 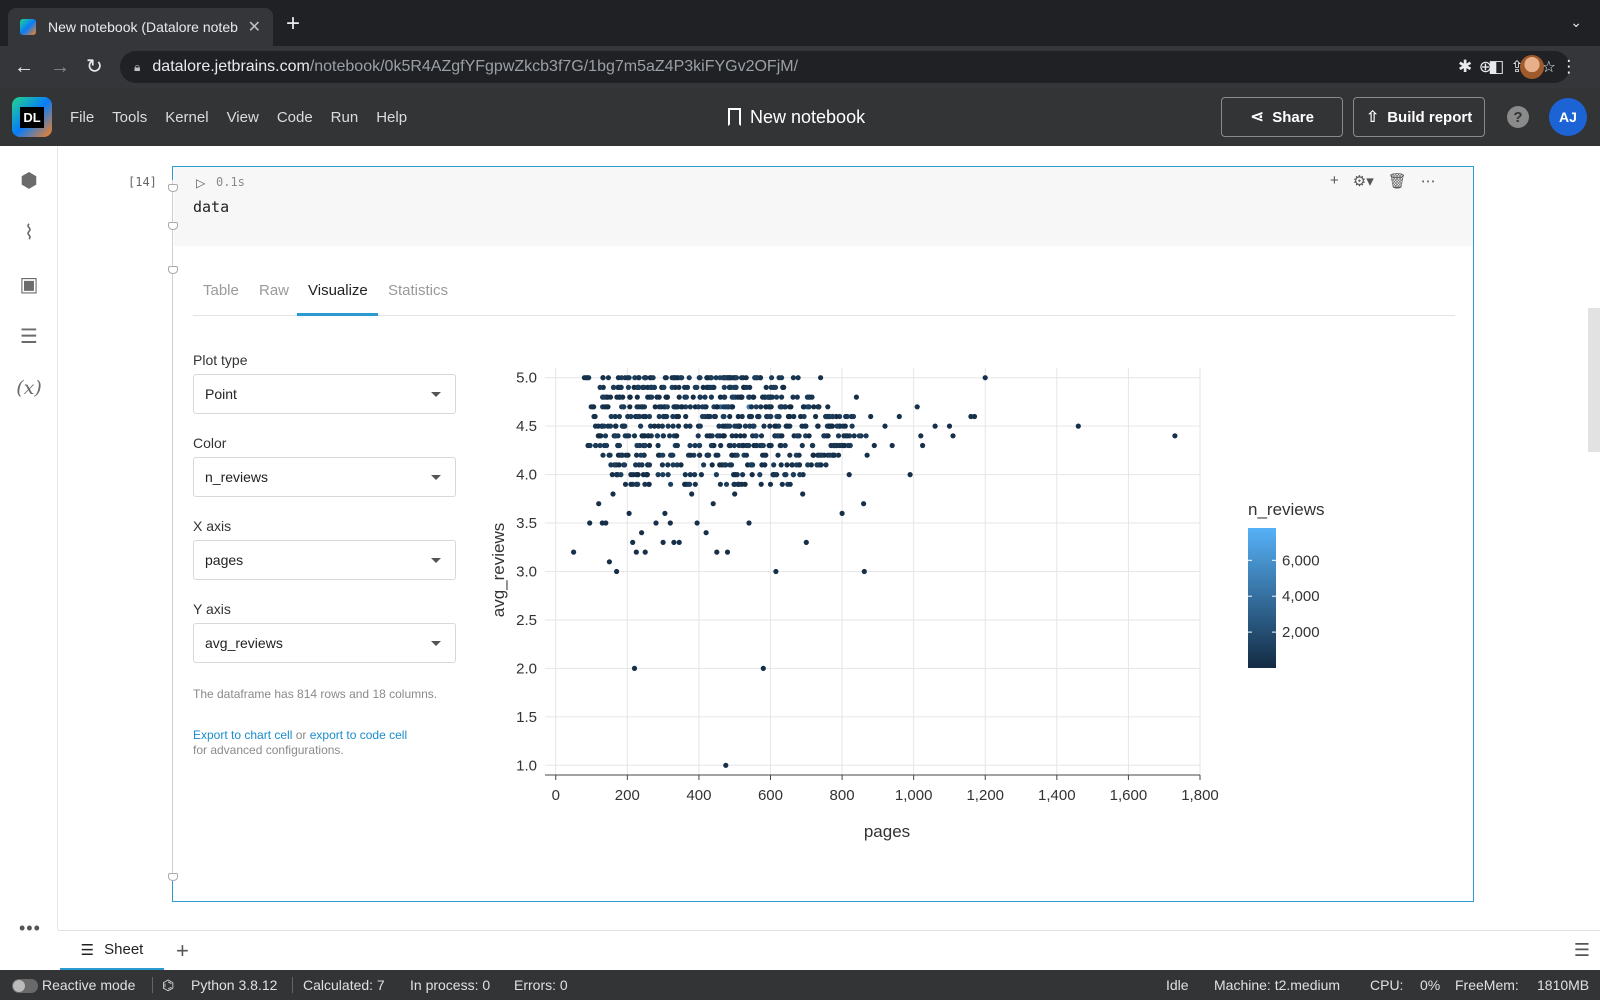 I want to click on python-version: Python 3.8.12, so click(x=234, y=985).